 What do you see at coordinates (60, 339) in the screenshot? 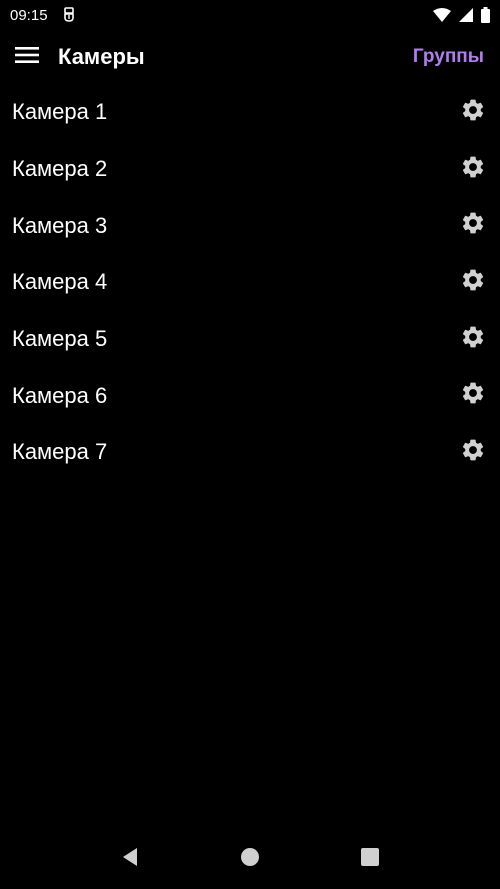
I see `camera-label: Камера 5` at bounding box center [60, 339].